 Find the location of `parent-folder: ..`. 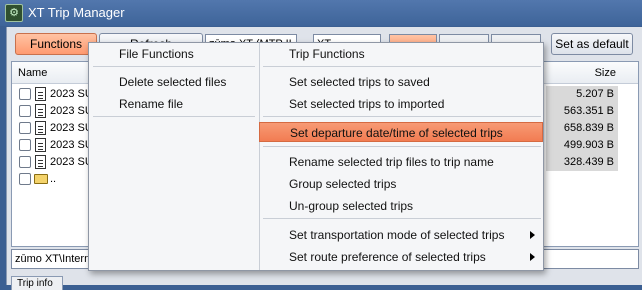

parent-folder: .. is located at coordinates (53, 179).